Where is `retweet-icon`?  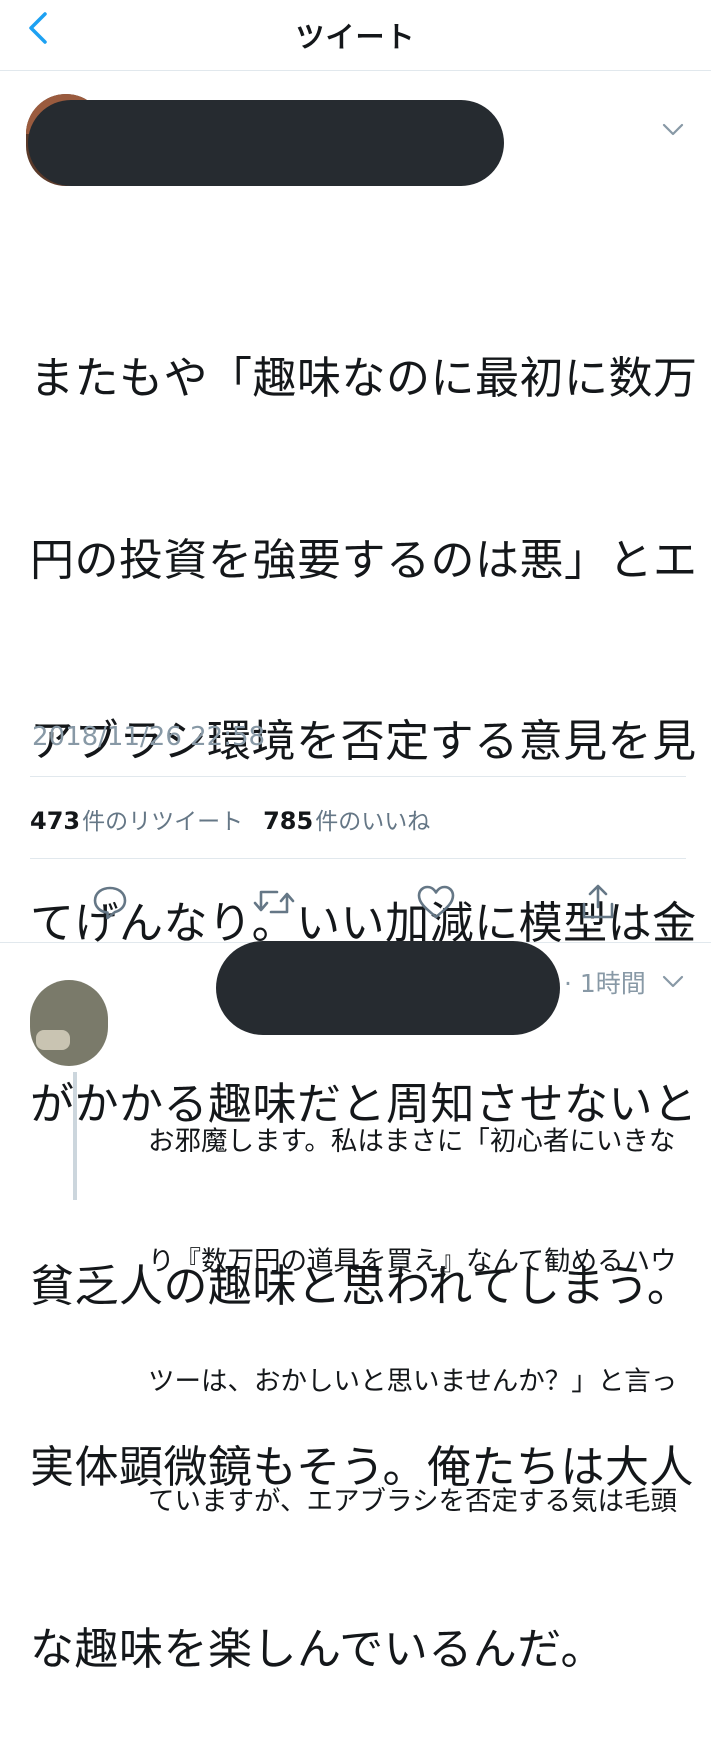 retweet-icon is located at coordinates (274, 902).